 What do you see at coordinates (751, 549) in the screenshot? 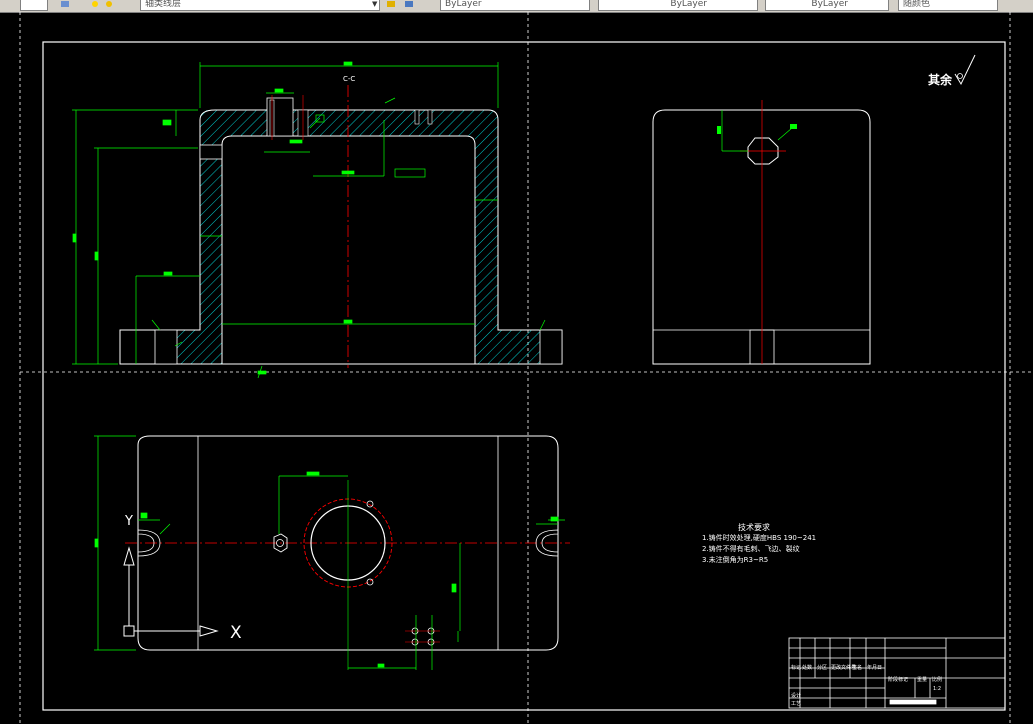
I see `technical-requirement-item: 2.铸件不得有毛刺、飞边、裂纹` at bounding box center [751, 549].